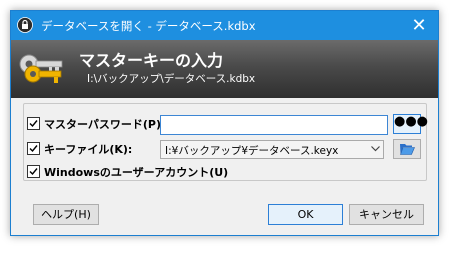  I want to click on chevron-down-icon, so click(375, 149).